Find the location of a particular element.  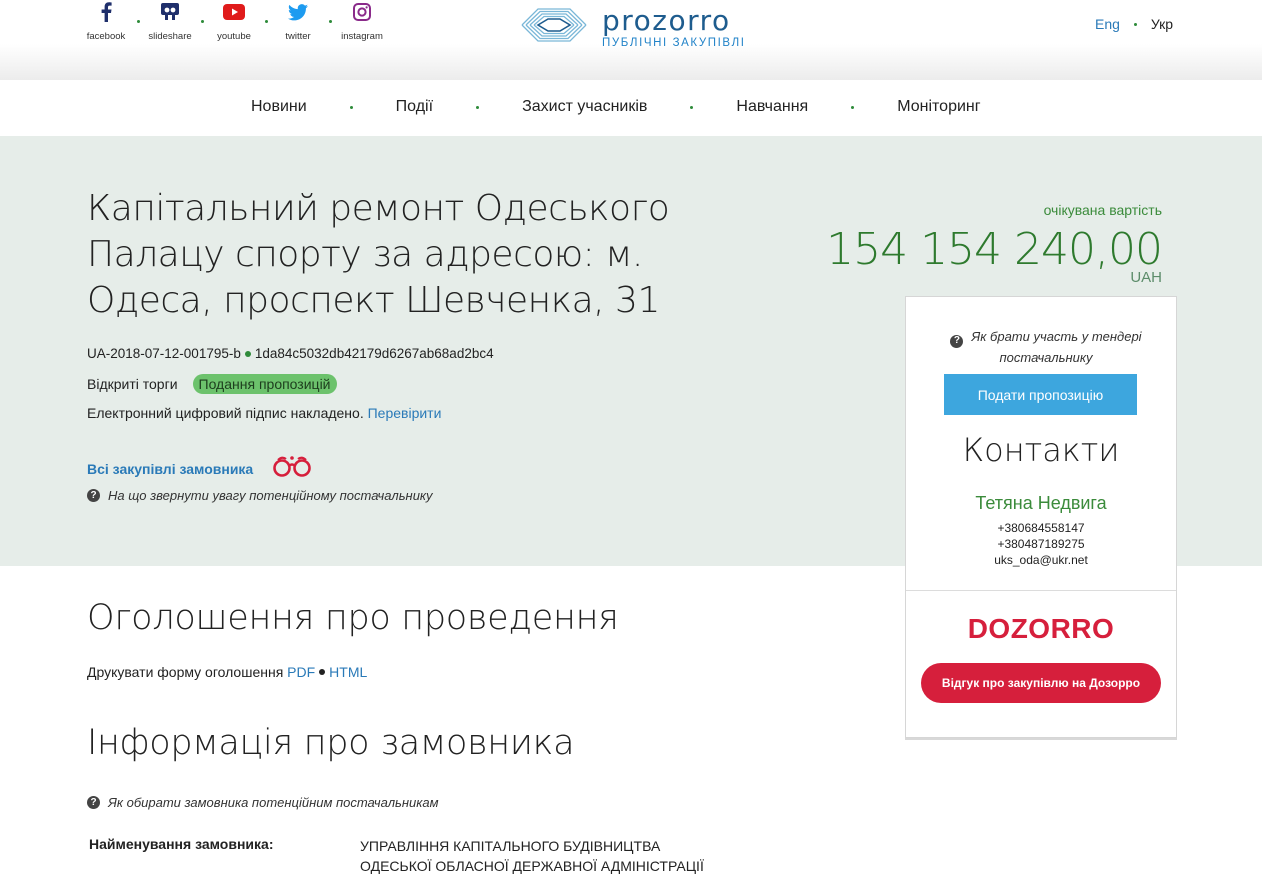

all-purchases-link: Всі закупівлі замовника is located at coordinates (170, 469).